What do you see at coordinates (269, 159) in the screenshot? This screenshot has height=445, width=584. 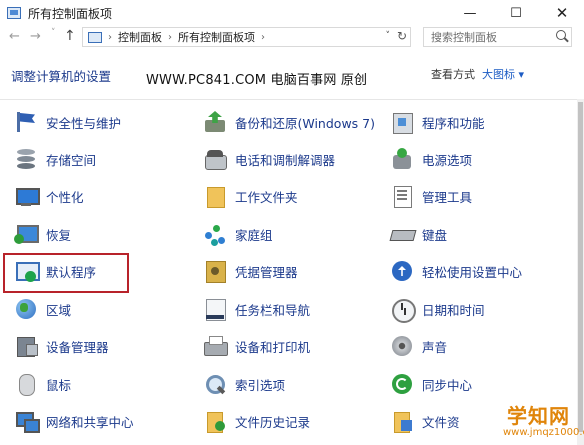 I see `item-phone-modem: 电话和调制解调器` at bounding box center [269, 159].